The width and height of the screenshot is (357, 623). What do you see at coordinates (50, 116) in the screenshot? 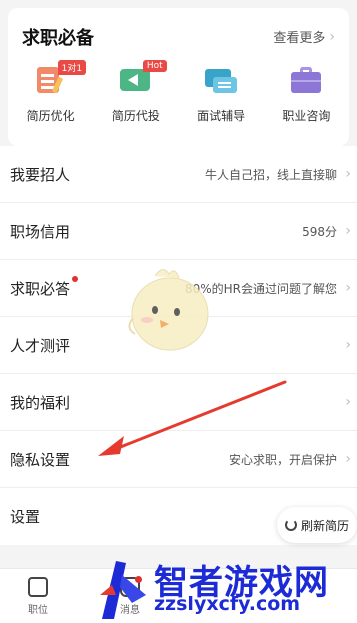
I see `tool-label: 简历优化` at bounding box center [50, 116].